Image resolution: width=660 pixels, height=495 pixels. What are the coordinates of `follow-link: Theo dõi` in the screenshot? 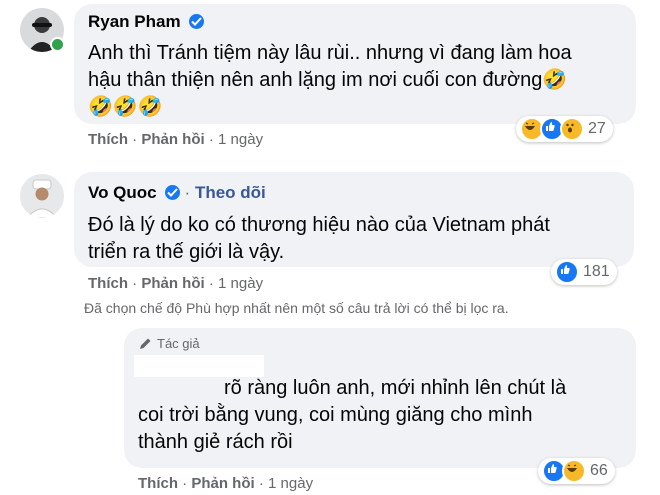 It's located at (230, 192).